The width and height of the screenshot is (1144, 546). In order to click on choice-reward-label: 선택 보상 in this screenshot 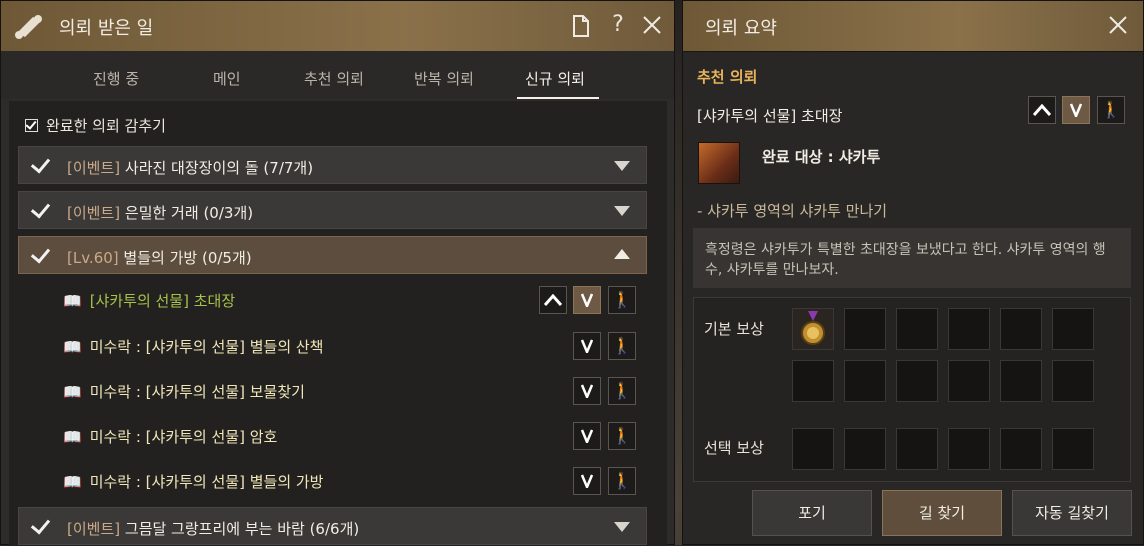, I will do `click(734, 448)`.